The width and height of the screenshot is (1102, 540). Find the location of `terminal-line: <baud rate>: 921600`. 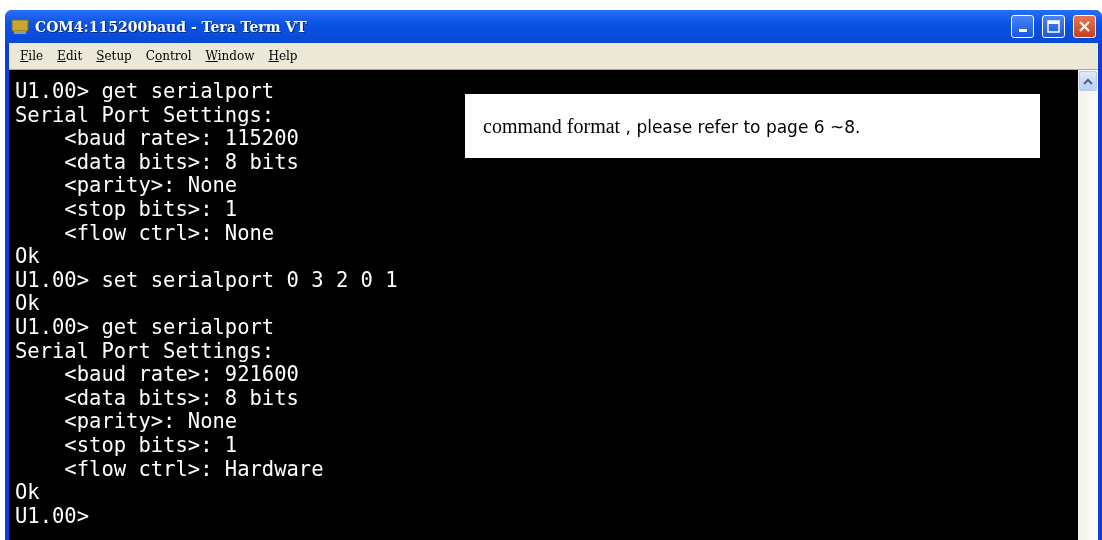

terminal-line: <baud rate>: 921600 is located at coordinates (181, 375).